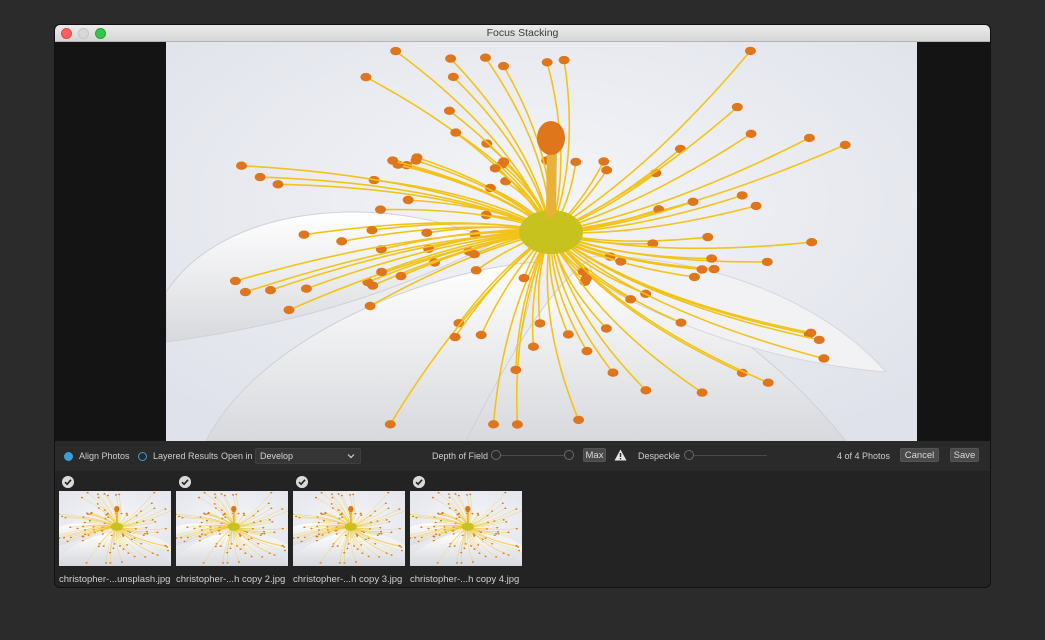  What do you see at coordinates (964, 455) in the screenshot?
I see `save-button: Save` at bounding box center [964, 455].